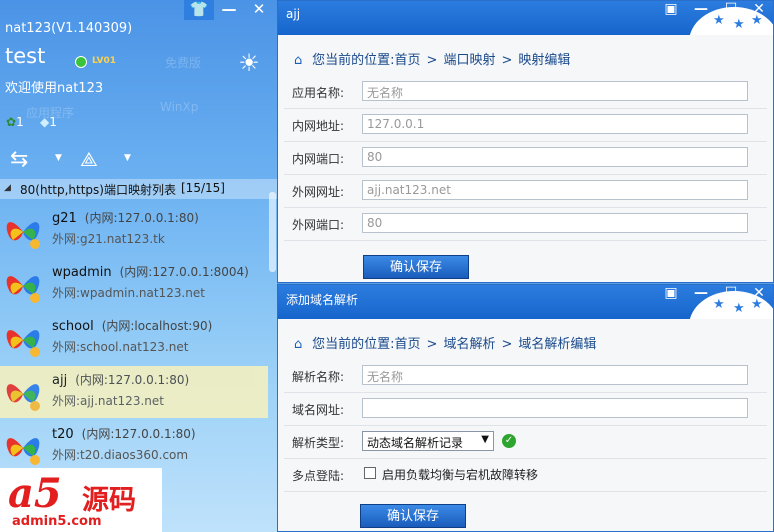  Describe the element at coordinates (134, 392) in the screenshot. I see `list-item-selected: ajj (内网:127.0.0.1:80) 外网:ajj.nat123.net` at that location.